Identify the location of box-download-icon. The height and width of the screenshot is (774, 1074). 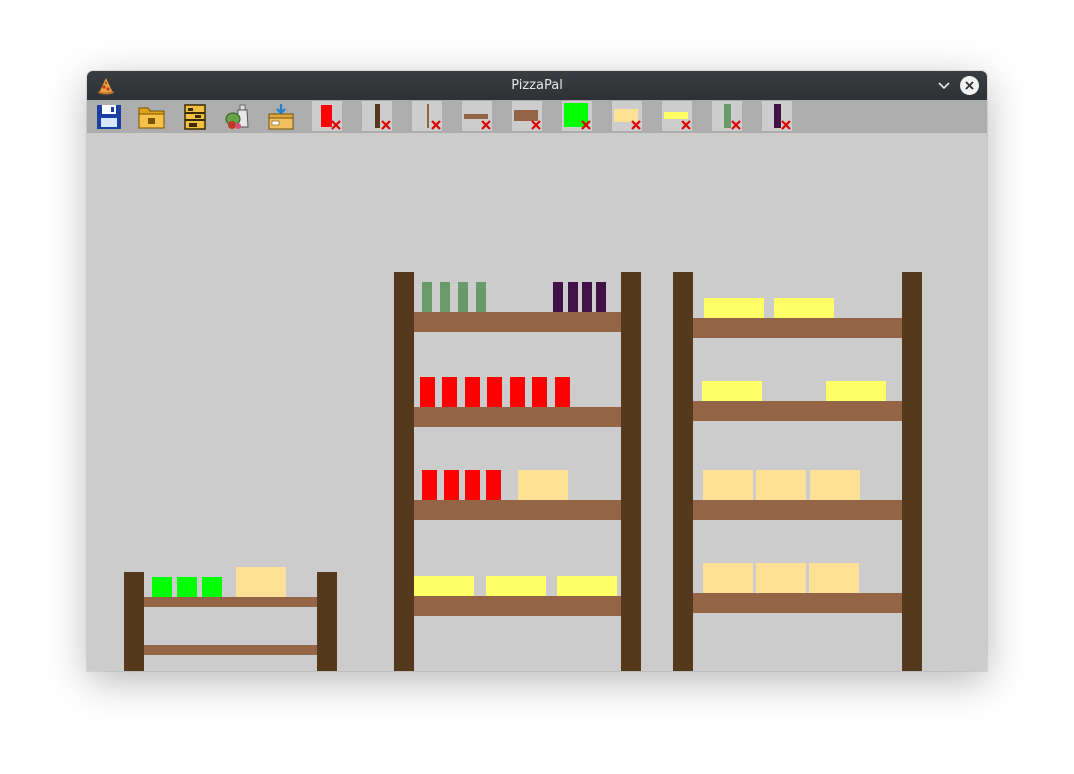
(281, 117).